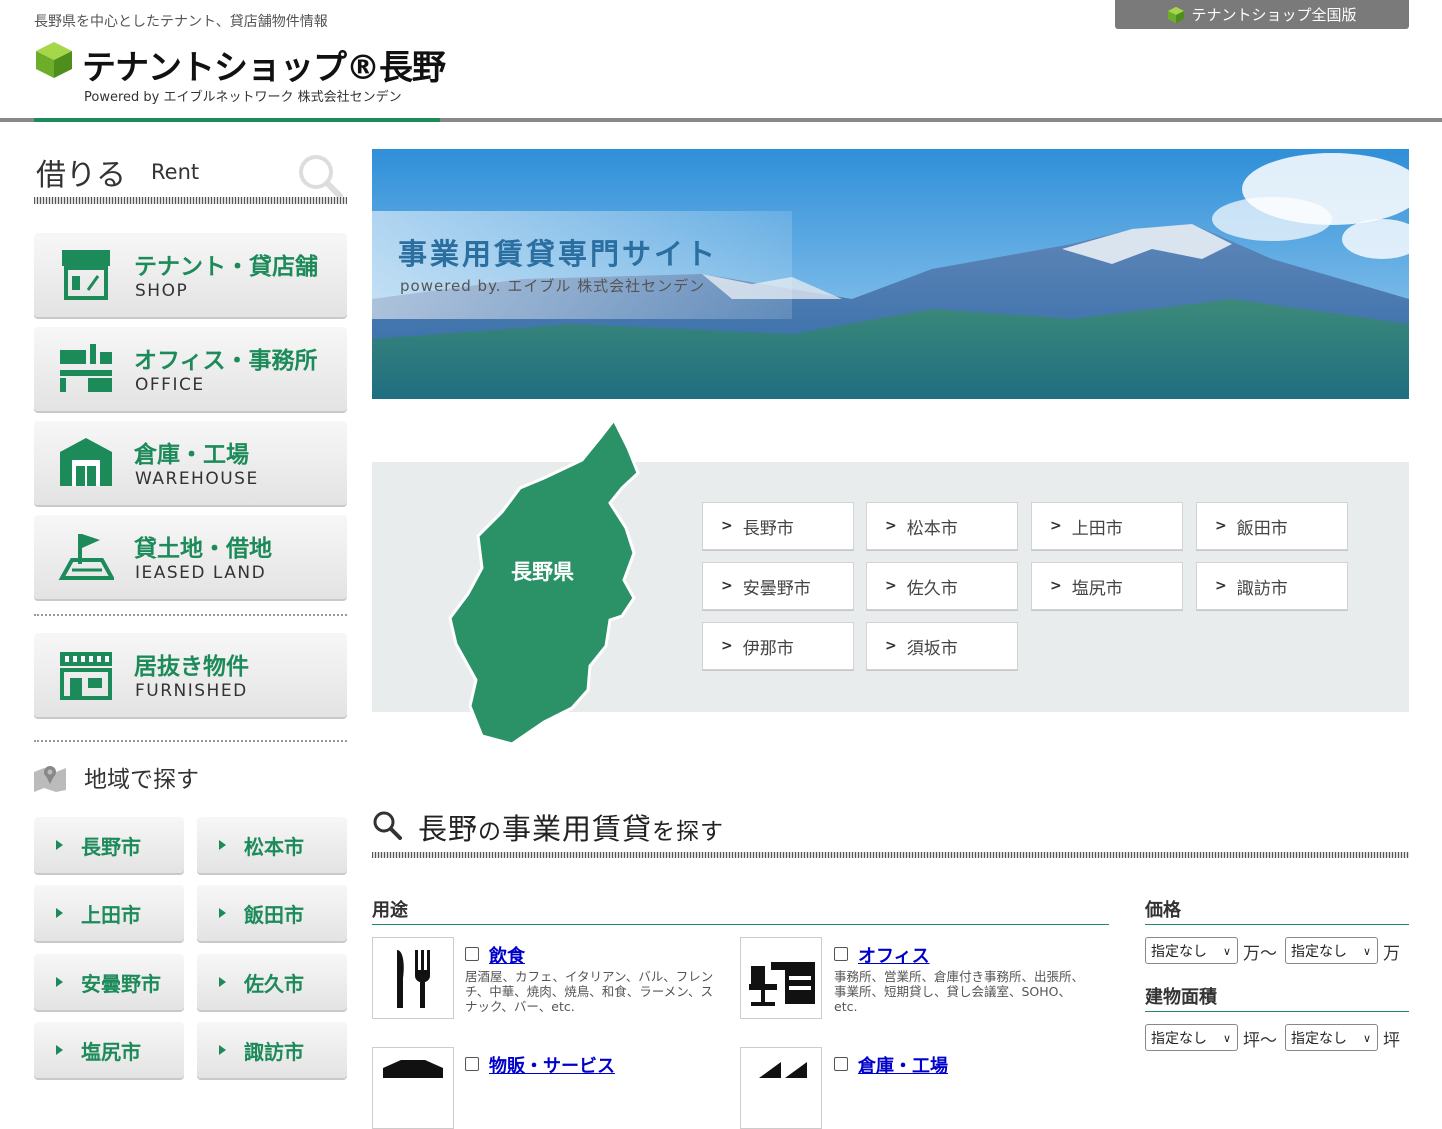  What do you see at coordinates (272, 845) in the screenshot?
I see `area-matsumoto-button: 松本市` at bounding box center [272, 845].